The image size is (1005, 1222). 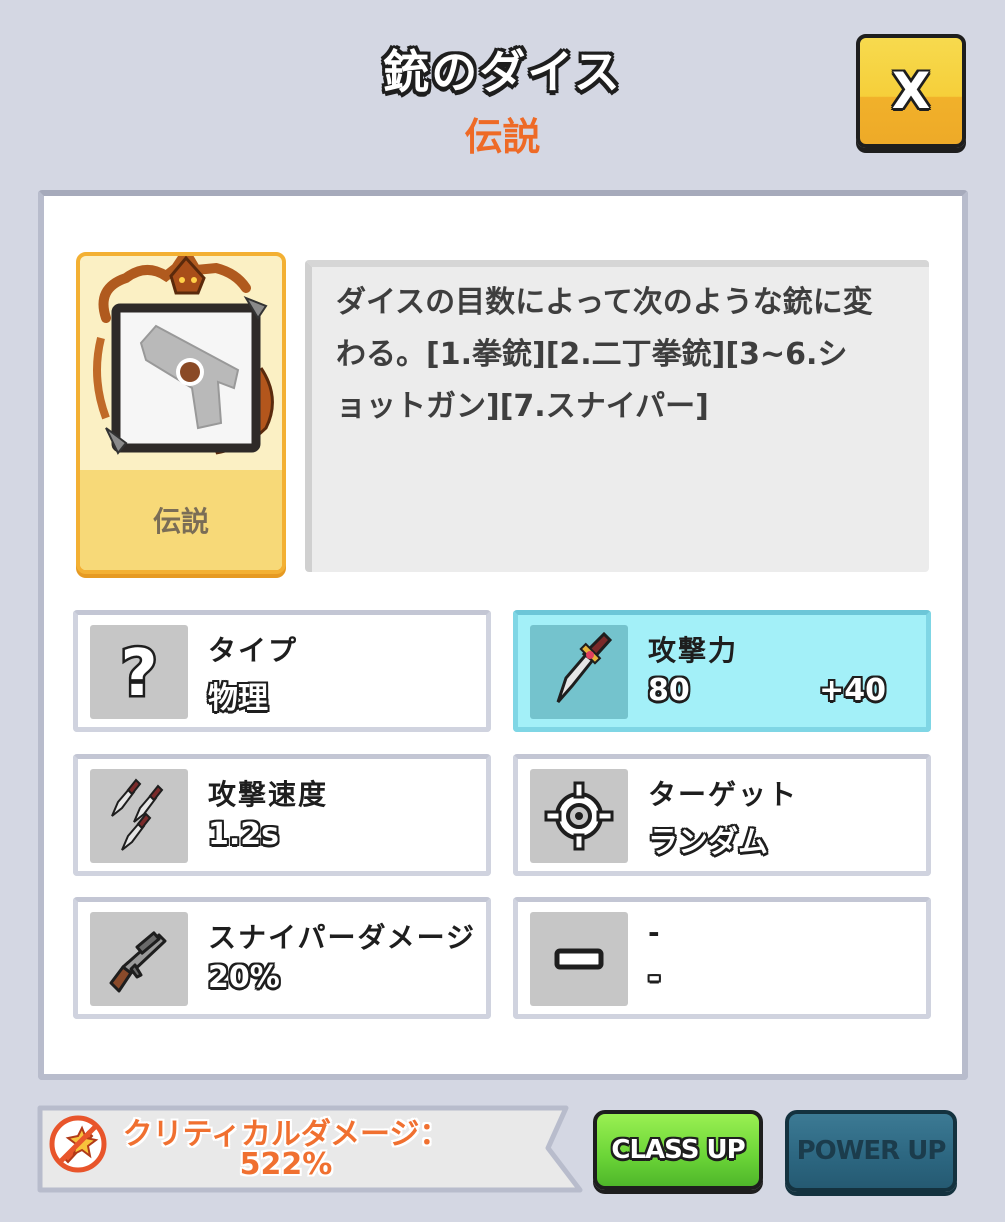 I want to click on crosshair-icon, so click(x=579, y=816).